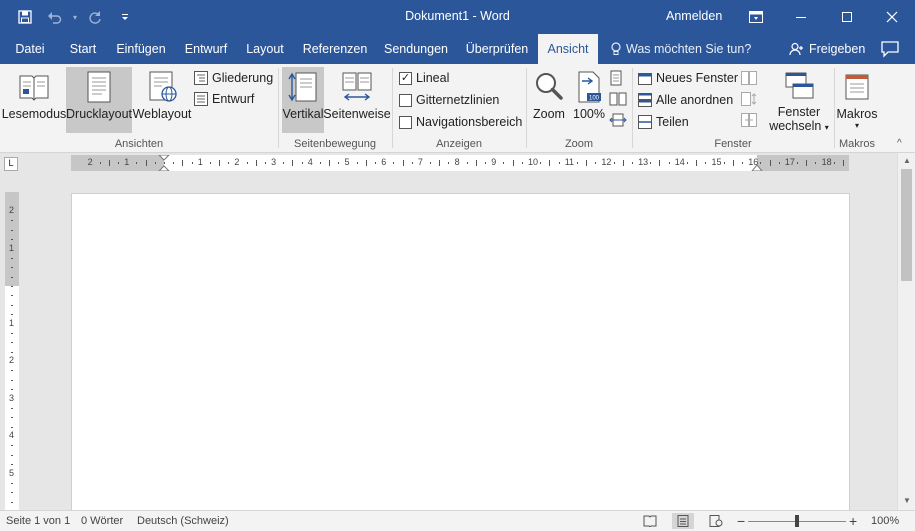 The image size is (915, 531). What do you see at coordinates (752, 78) in the screenshot?
I see `view-side-by-side-button` at bounding box center [752, 78].